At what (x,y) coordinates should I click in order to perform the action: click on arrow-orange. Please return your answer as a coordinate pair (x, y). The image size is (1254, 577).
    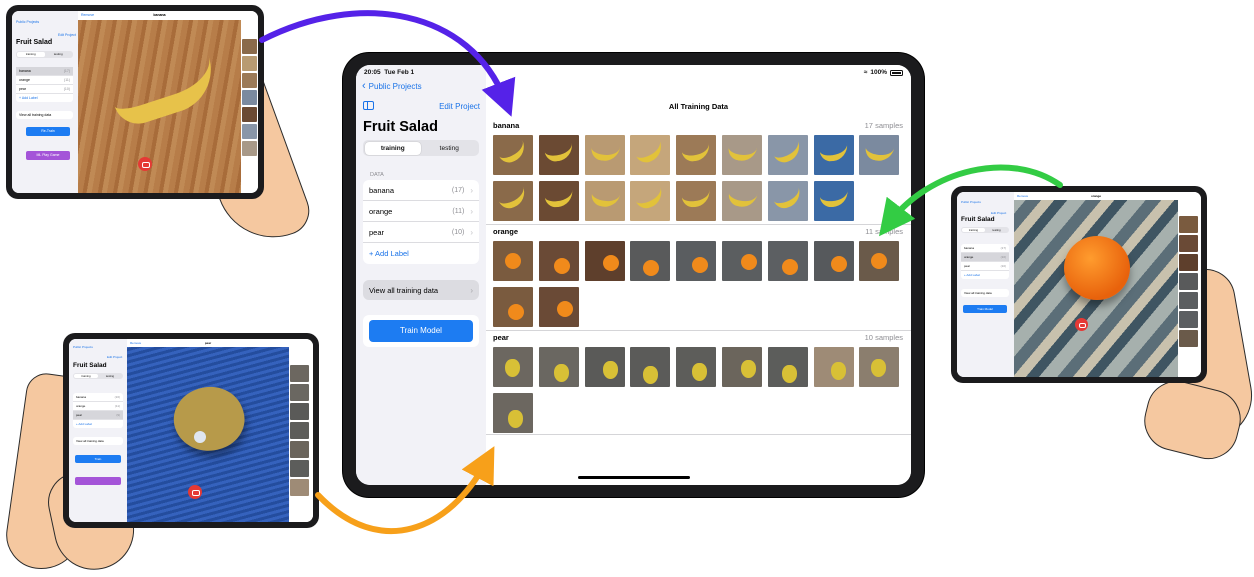
    Looking at the image, I should click on (405, 490).